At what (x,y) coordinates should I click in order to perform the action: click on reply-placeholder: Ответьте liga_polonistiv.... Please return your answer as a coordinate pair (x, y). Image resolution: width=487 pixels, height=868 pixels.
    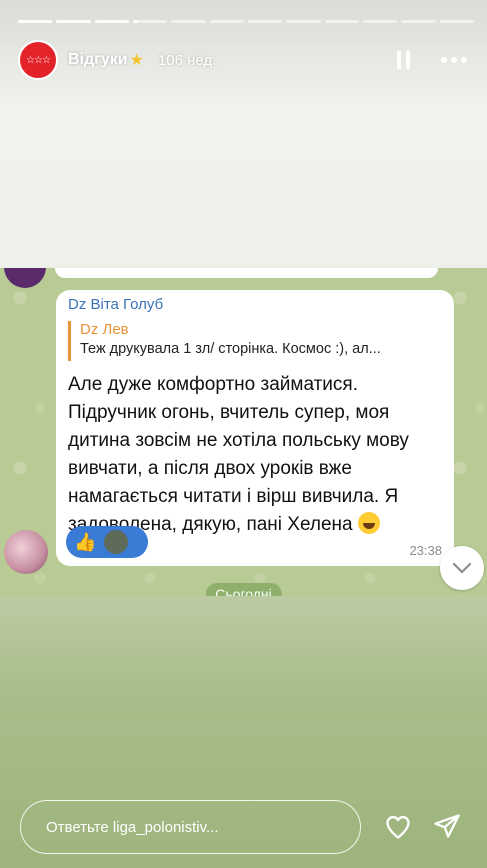
    Looking at the image, I should click on (132, 827).